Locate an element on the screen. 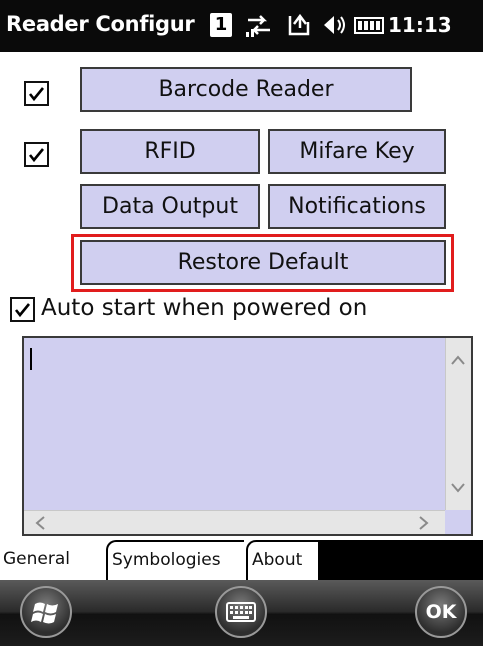 The height and width of the screenshot is (646, 483). auto-start-checkbox is located at coordinates (22, 309).